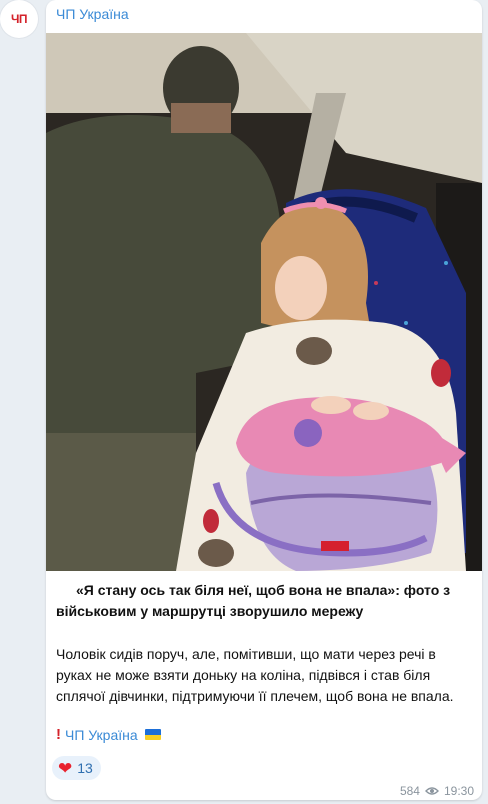 The image size is (488, 804). I want to click on message-time: 19:30, so click(458, 791).